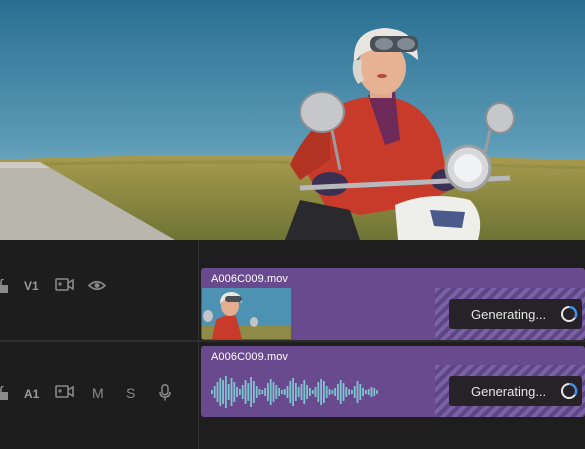 The width and height of the screenshot is (585, 449). What do you see at coordinates (198, 344) in the screenshot?
I see `track-header-divider` at bounding box center [198, 344].